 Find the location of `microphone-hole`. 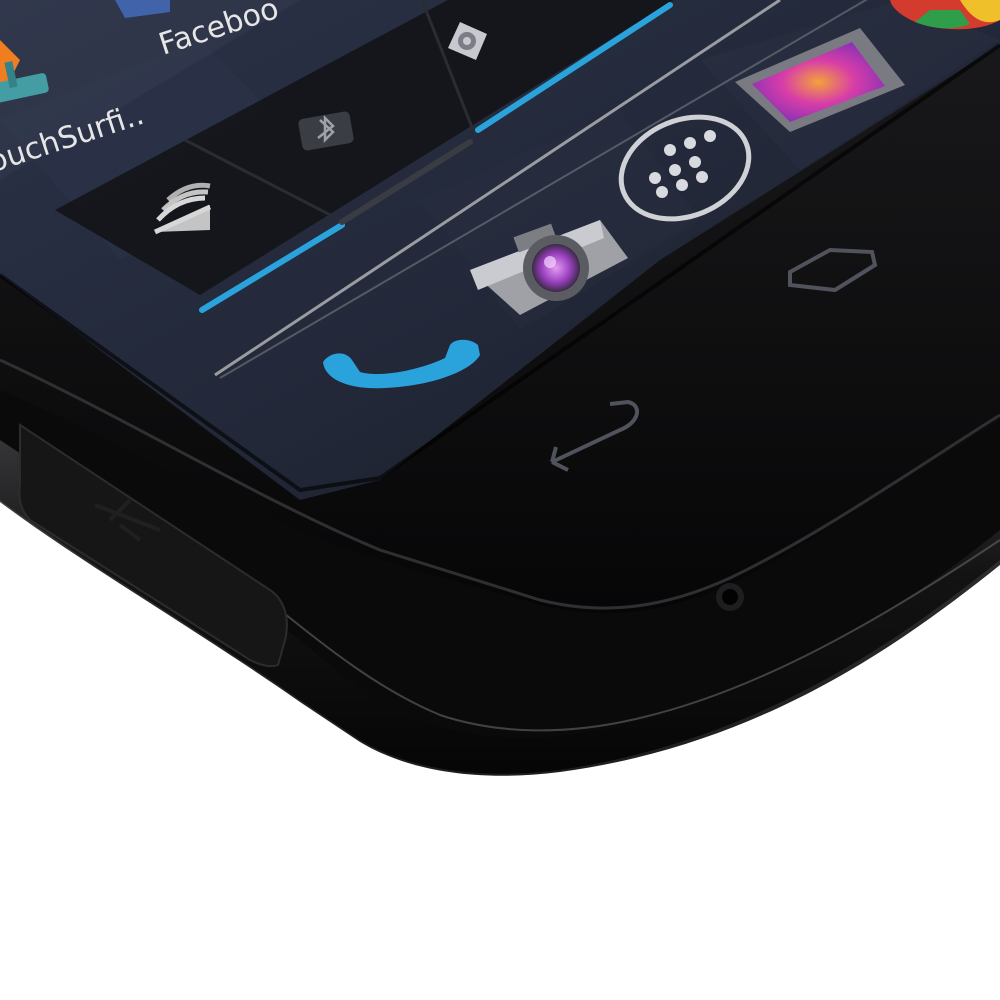

microphone-hole is located at coordinates (730, 597).